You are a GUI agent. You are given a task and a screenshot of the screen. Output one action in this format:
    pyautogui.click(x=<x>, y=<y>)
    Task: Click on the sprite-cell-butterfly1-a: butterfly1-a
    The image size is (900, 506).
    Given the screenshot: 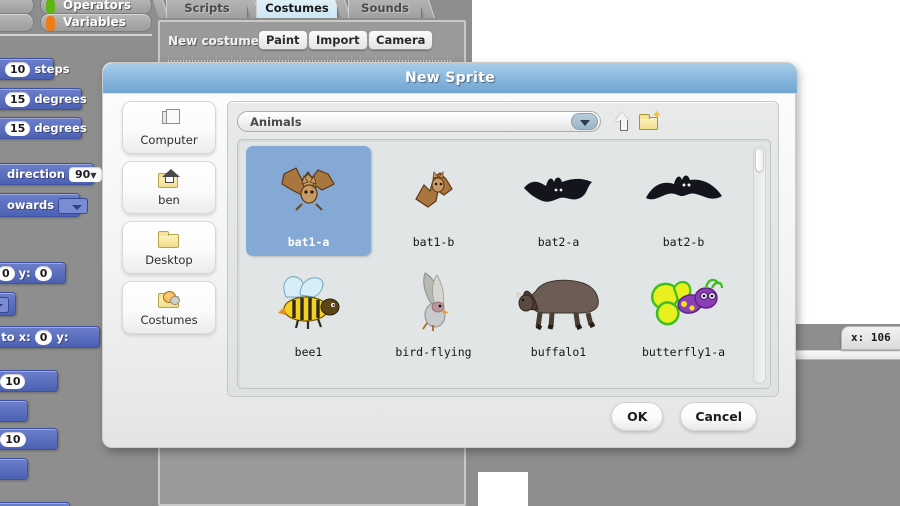 What is the action you would take?
    pyautogui.click(x=683, y=311)
    